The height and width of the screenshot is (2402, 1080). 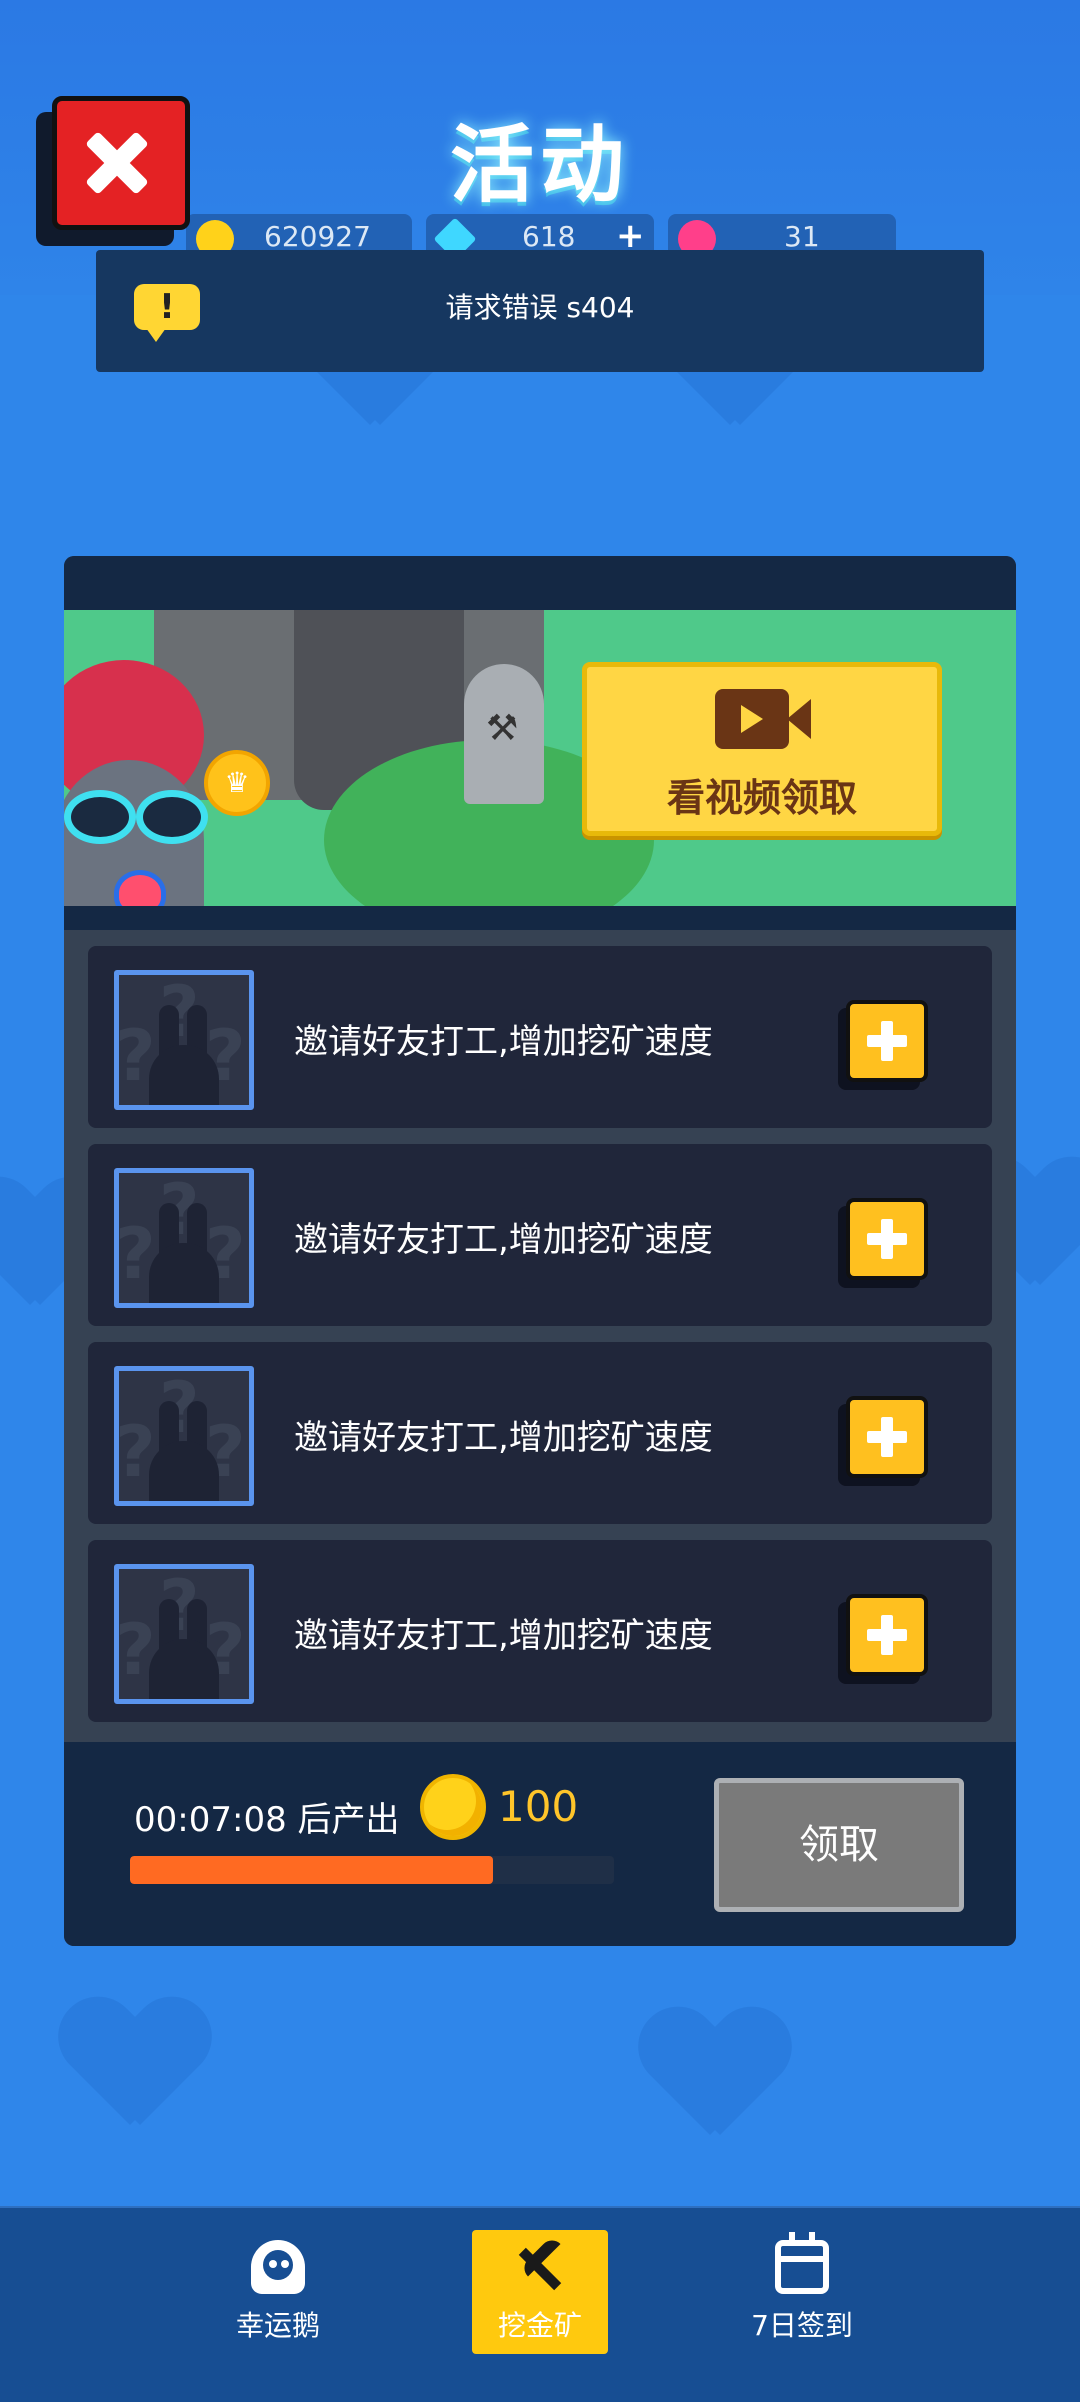 I want to click on tab-lucky-goose: 幸运鹅, so click(x=278, y=2305).